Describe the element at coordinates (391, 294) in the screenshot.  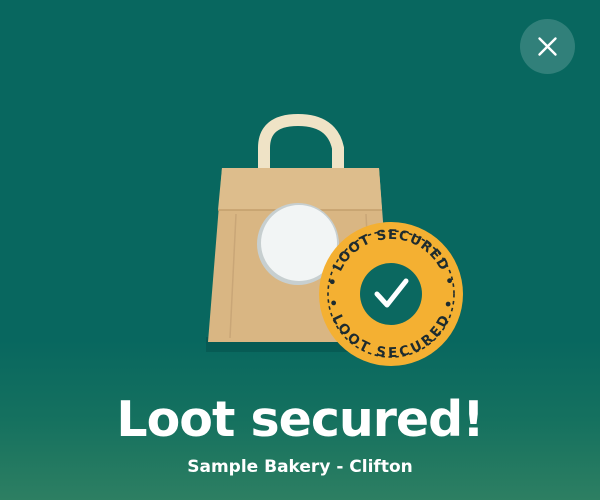
I see `loot-secured-seal: • LOOT SECURED • • LOOT SECURED •` at that location.